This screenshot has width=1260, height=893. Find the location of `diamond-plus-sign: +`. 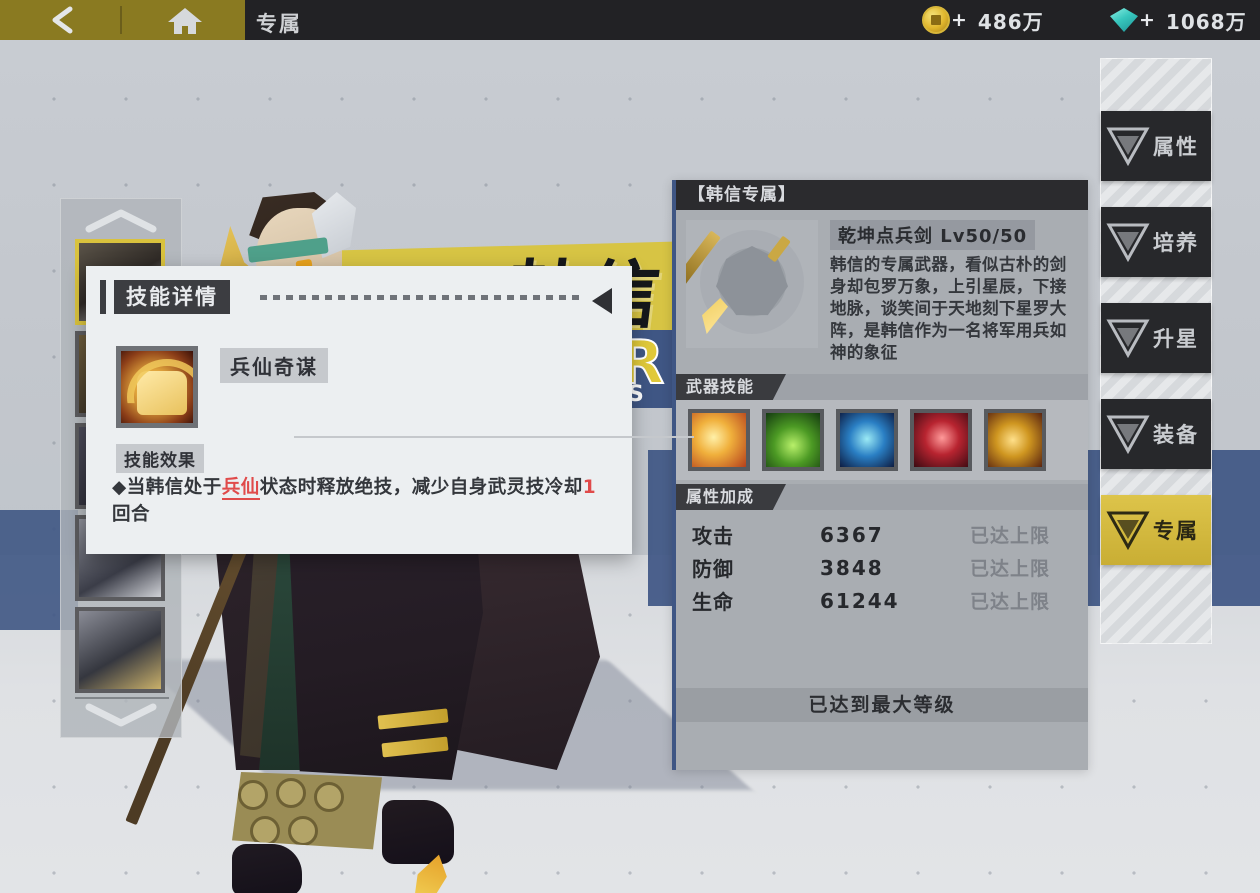

diamond-plus-sign: + is located at coordinates (1147, 20).